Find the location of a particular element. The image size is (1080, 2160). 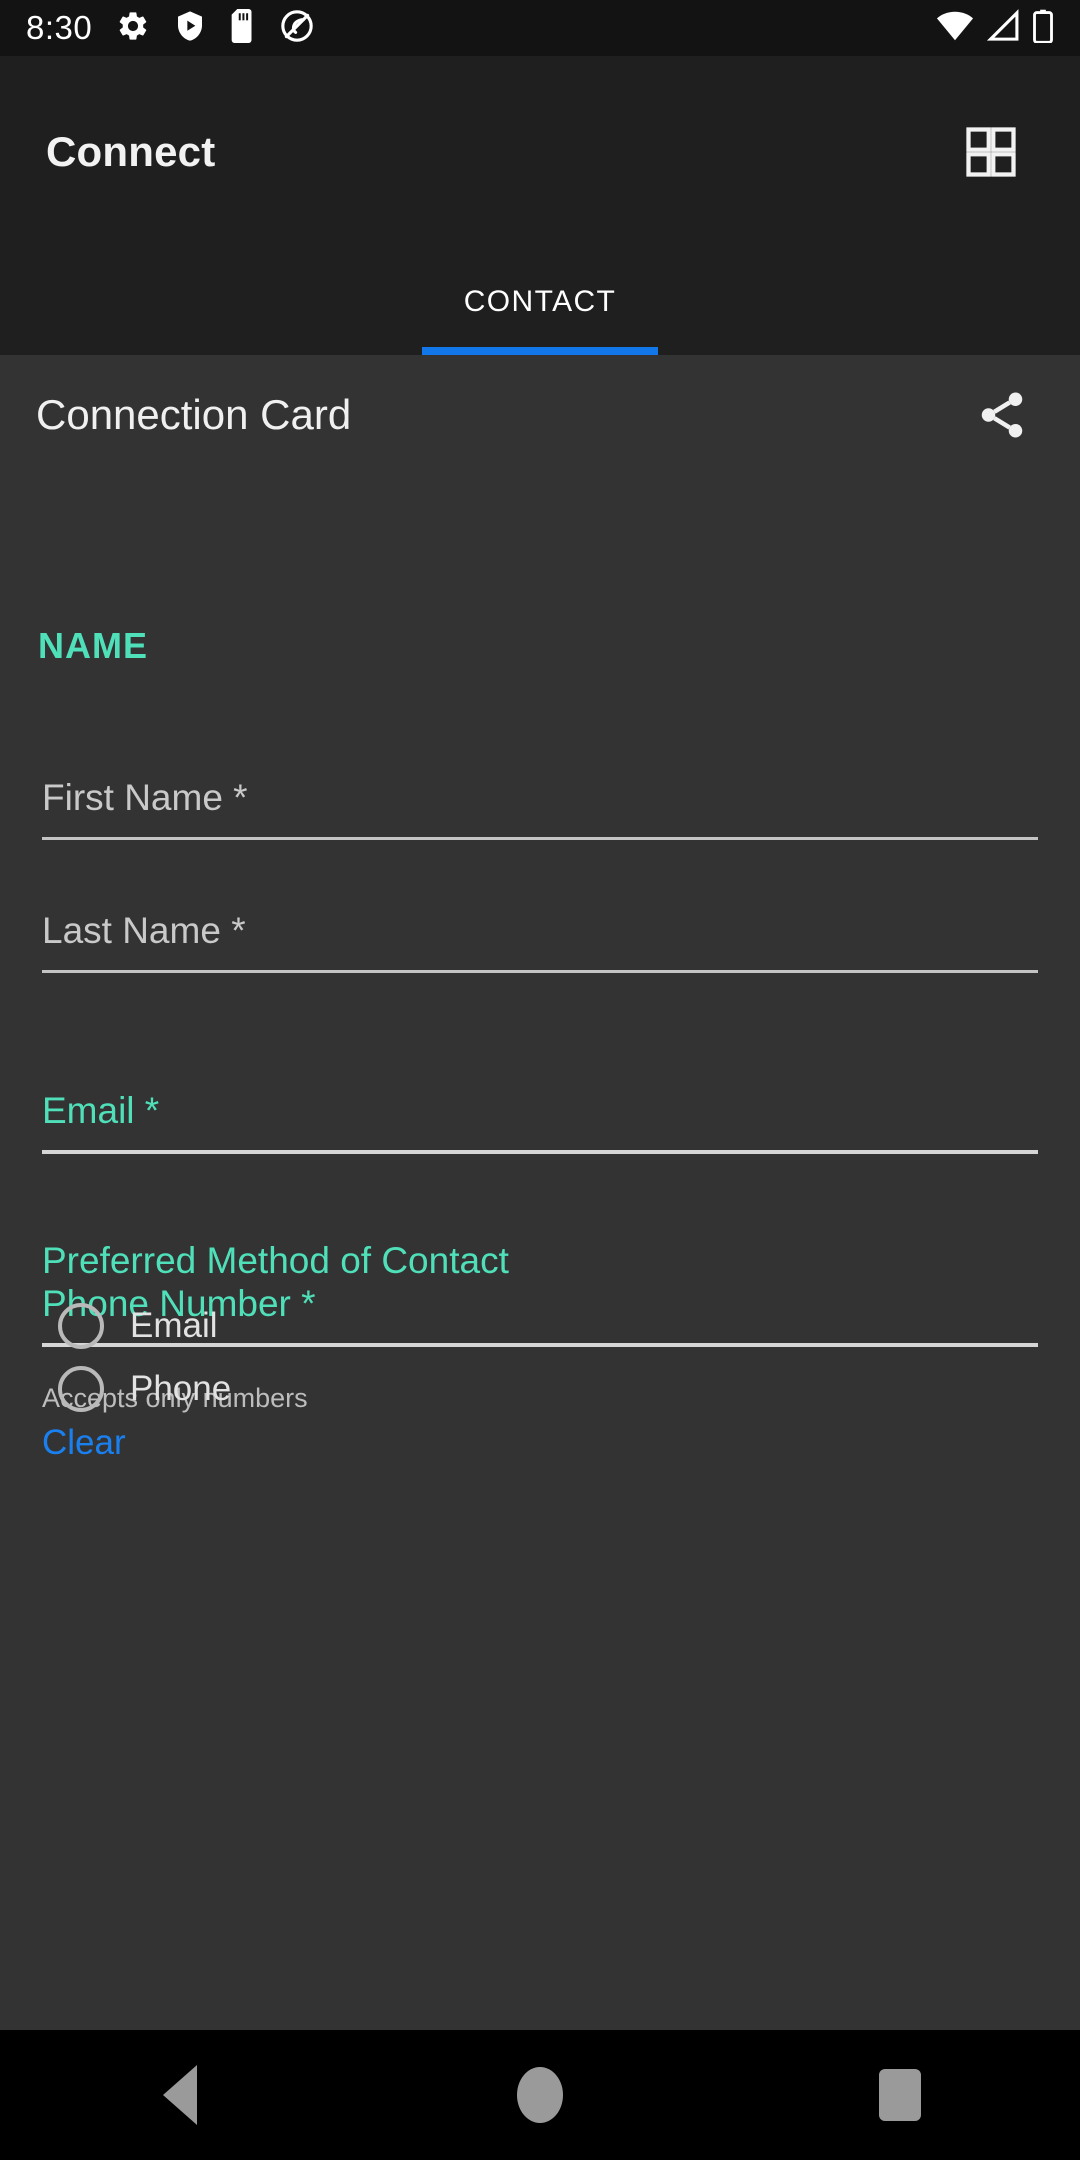

grid-view-icon is located at coordinates (991, 152).